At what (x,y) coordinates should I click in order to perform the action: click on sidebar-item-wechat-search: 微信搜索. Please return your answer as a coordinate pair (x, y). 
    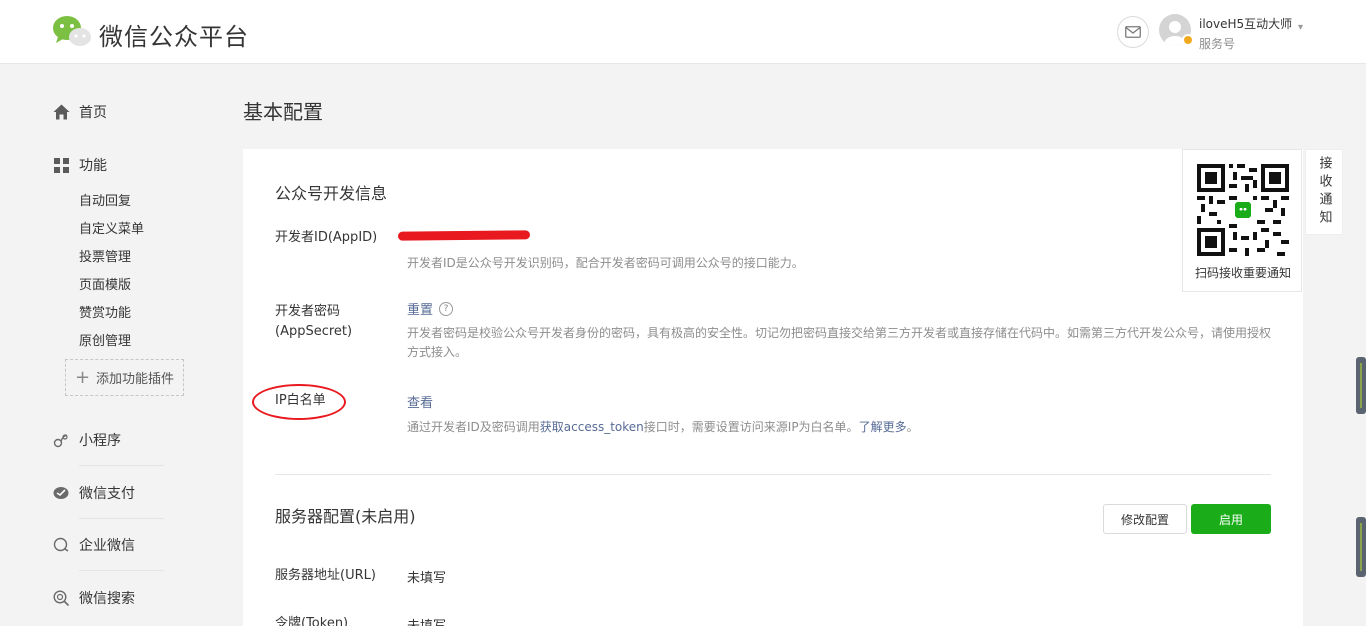
    Looking at the image, I should click on (93, 598).